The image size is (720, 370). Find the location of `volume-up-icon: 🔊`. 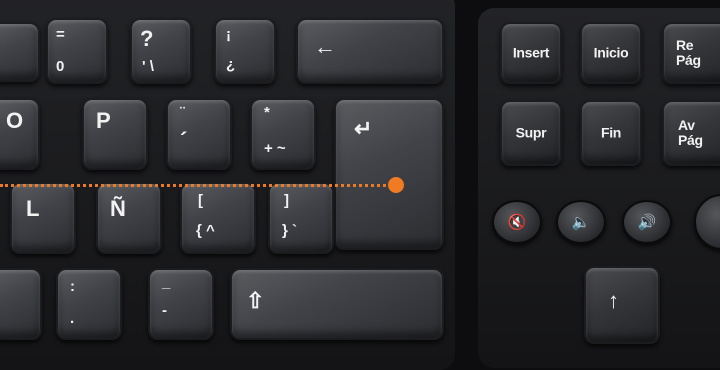

volume-up-icon: 🔊 is located at coordinates (647, 222).